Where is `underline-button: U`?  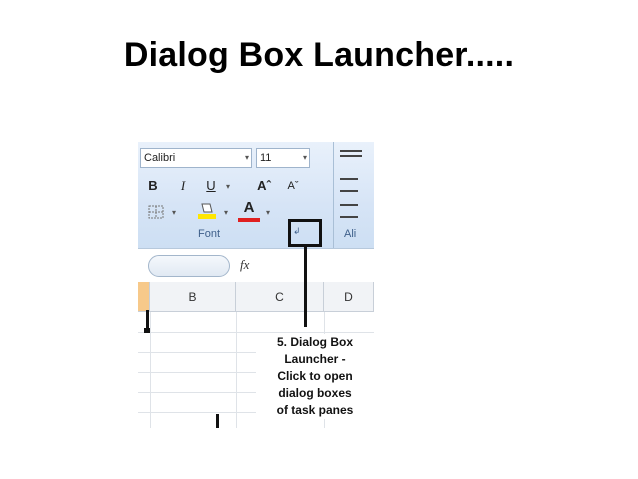 underline-button: U is located at coordinates (211, 186).